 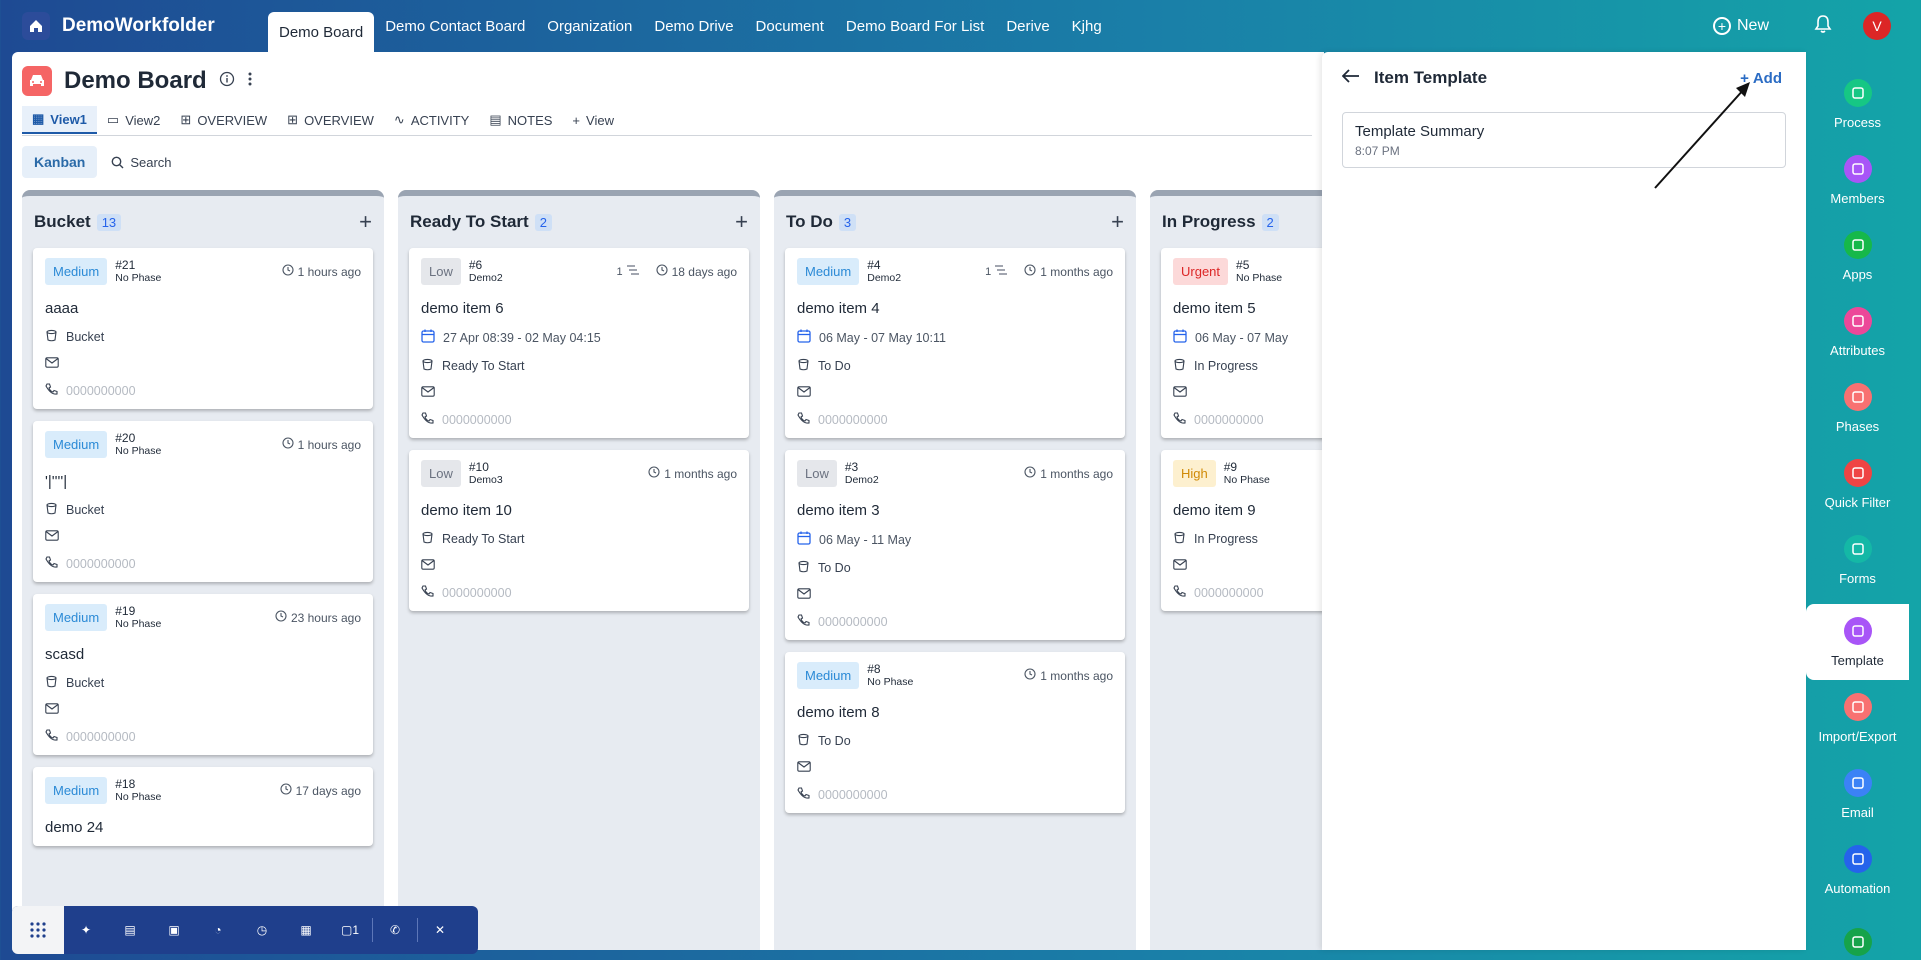 What do you see at coordinates (427, 420) in the screenshot?
I see `phone-icon` at bounding box center [427, 420].